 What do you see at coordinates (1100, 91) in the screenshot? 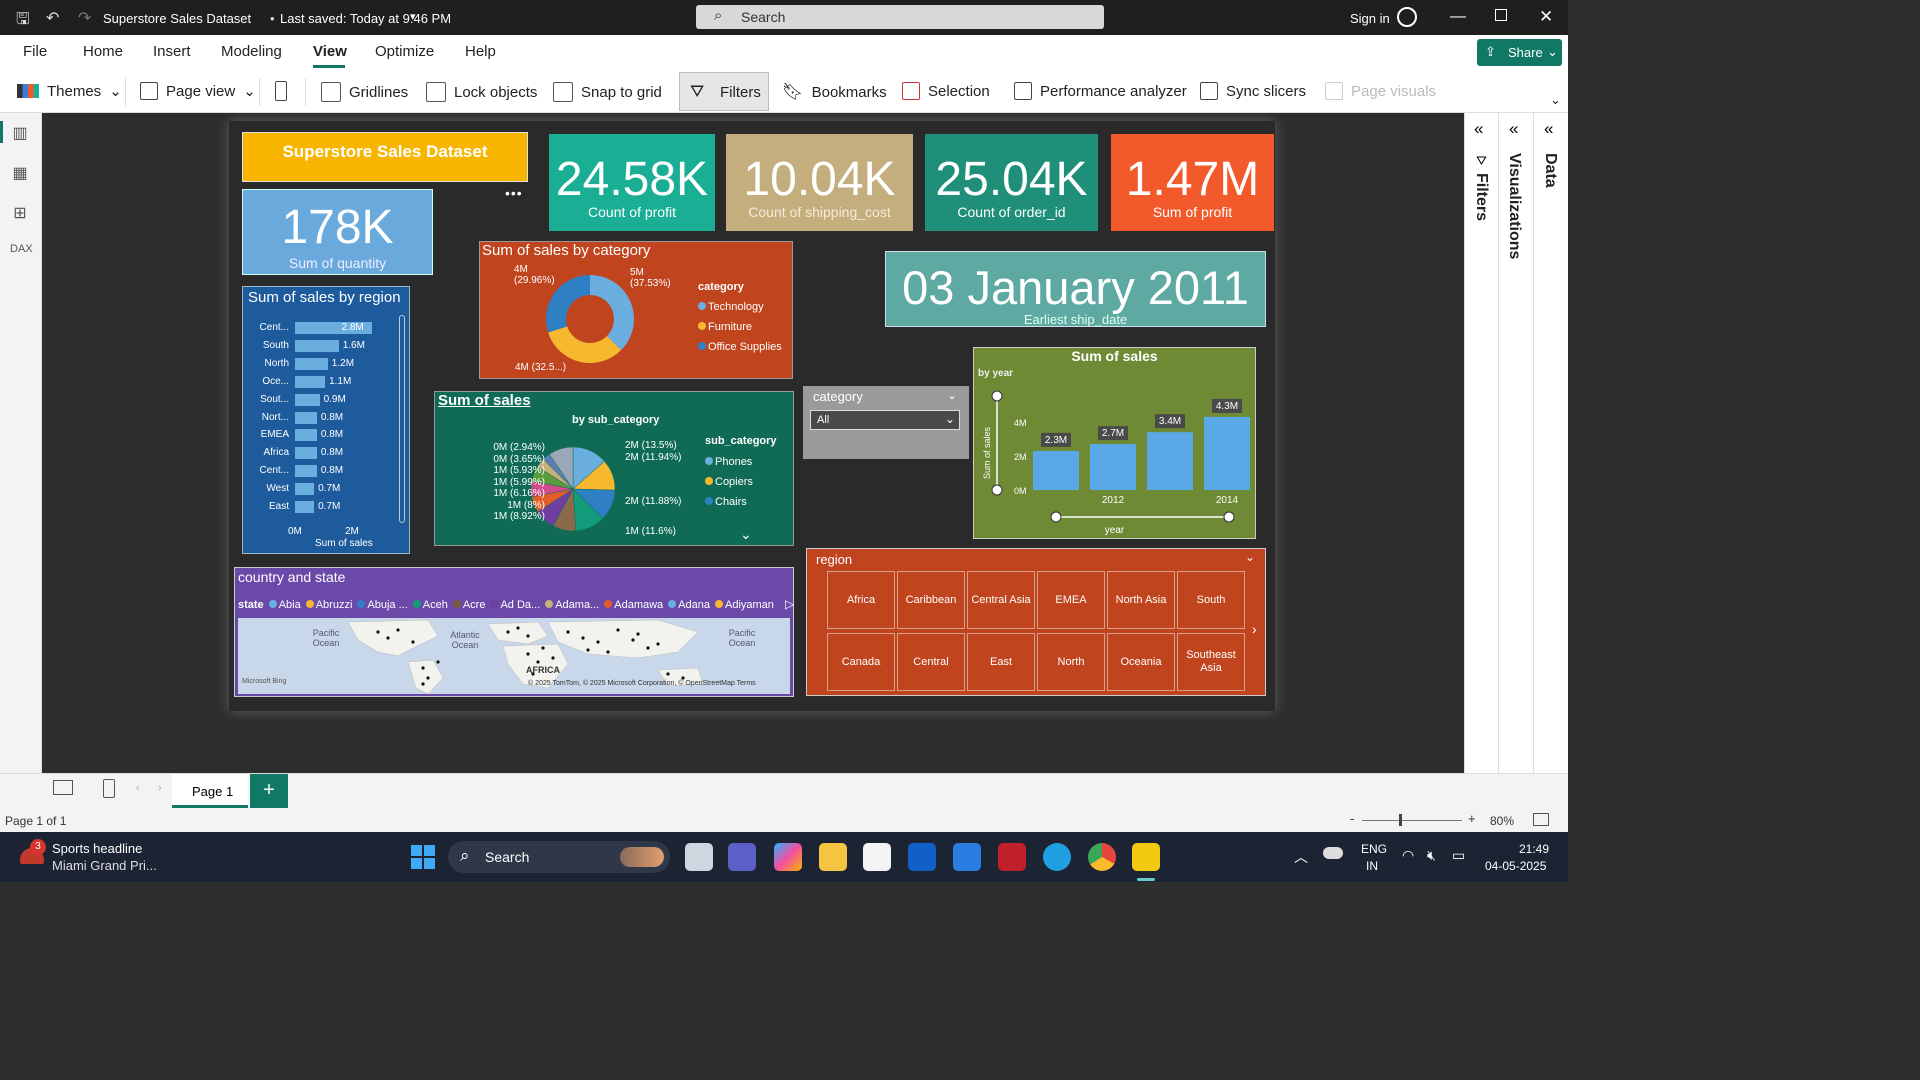
I see `performance-analyzer-button: Performance analyzer` at bounding box center [1100, 91].